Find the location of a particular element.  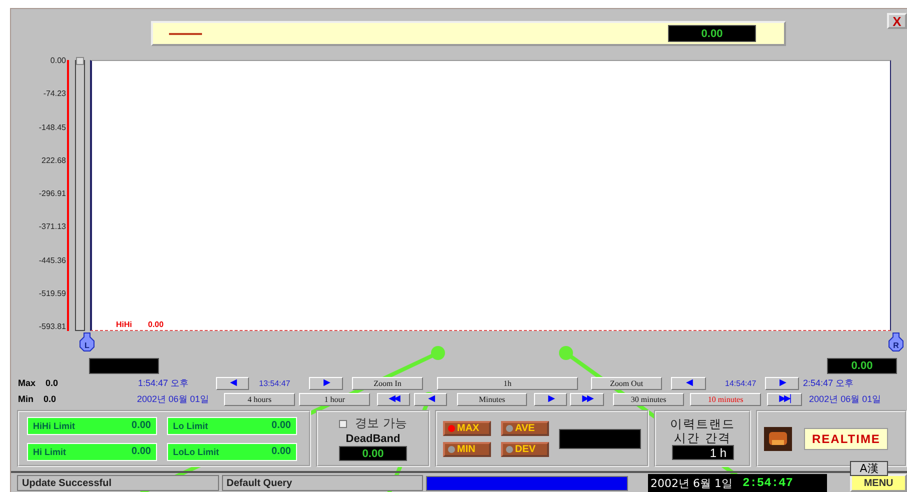

statistic-toggle-button: AVE is located at coordinates (525, 428).